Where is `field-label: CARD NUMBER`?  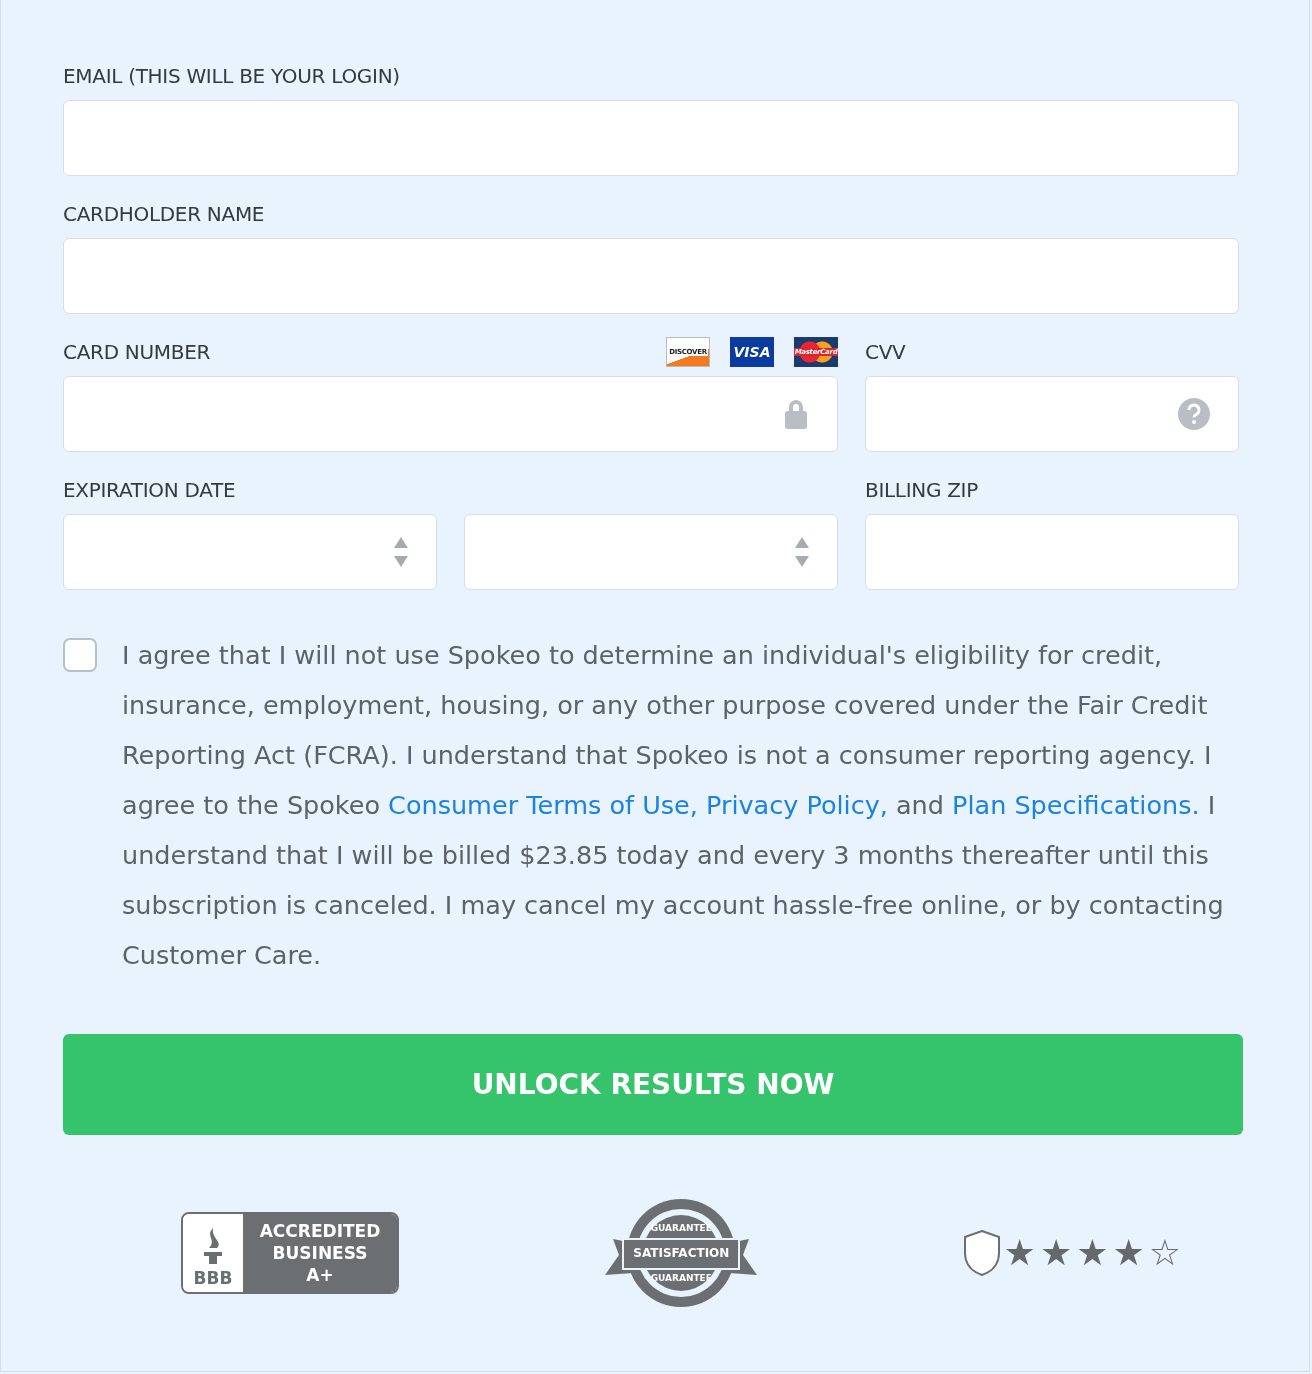 field-label: CARD NUMBER is located at coordinates (137, 352).